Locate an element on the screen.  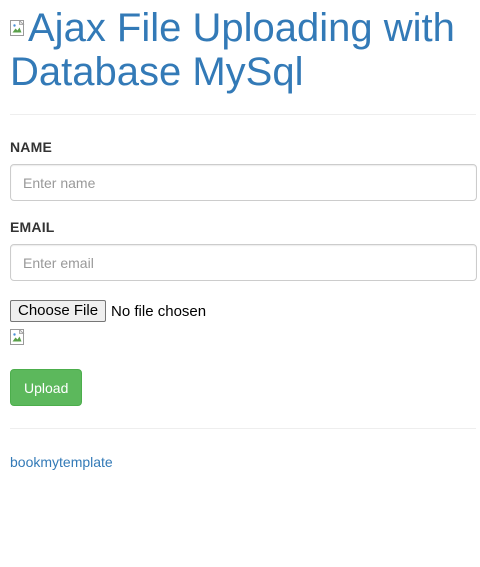
file-status: No file chosen is located at coordinates (159, 311).